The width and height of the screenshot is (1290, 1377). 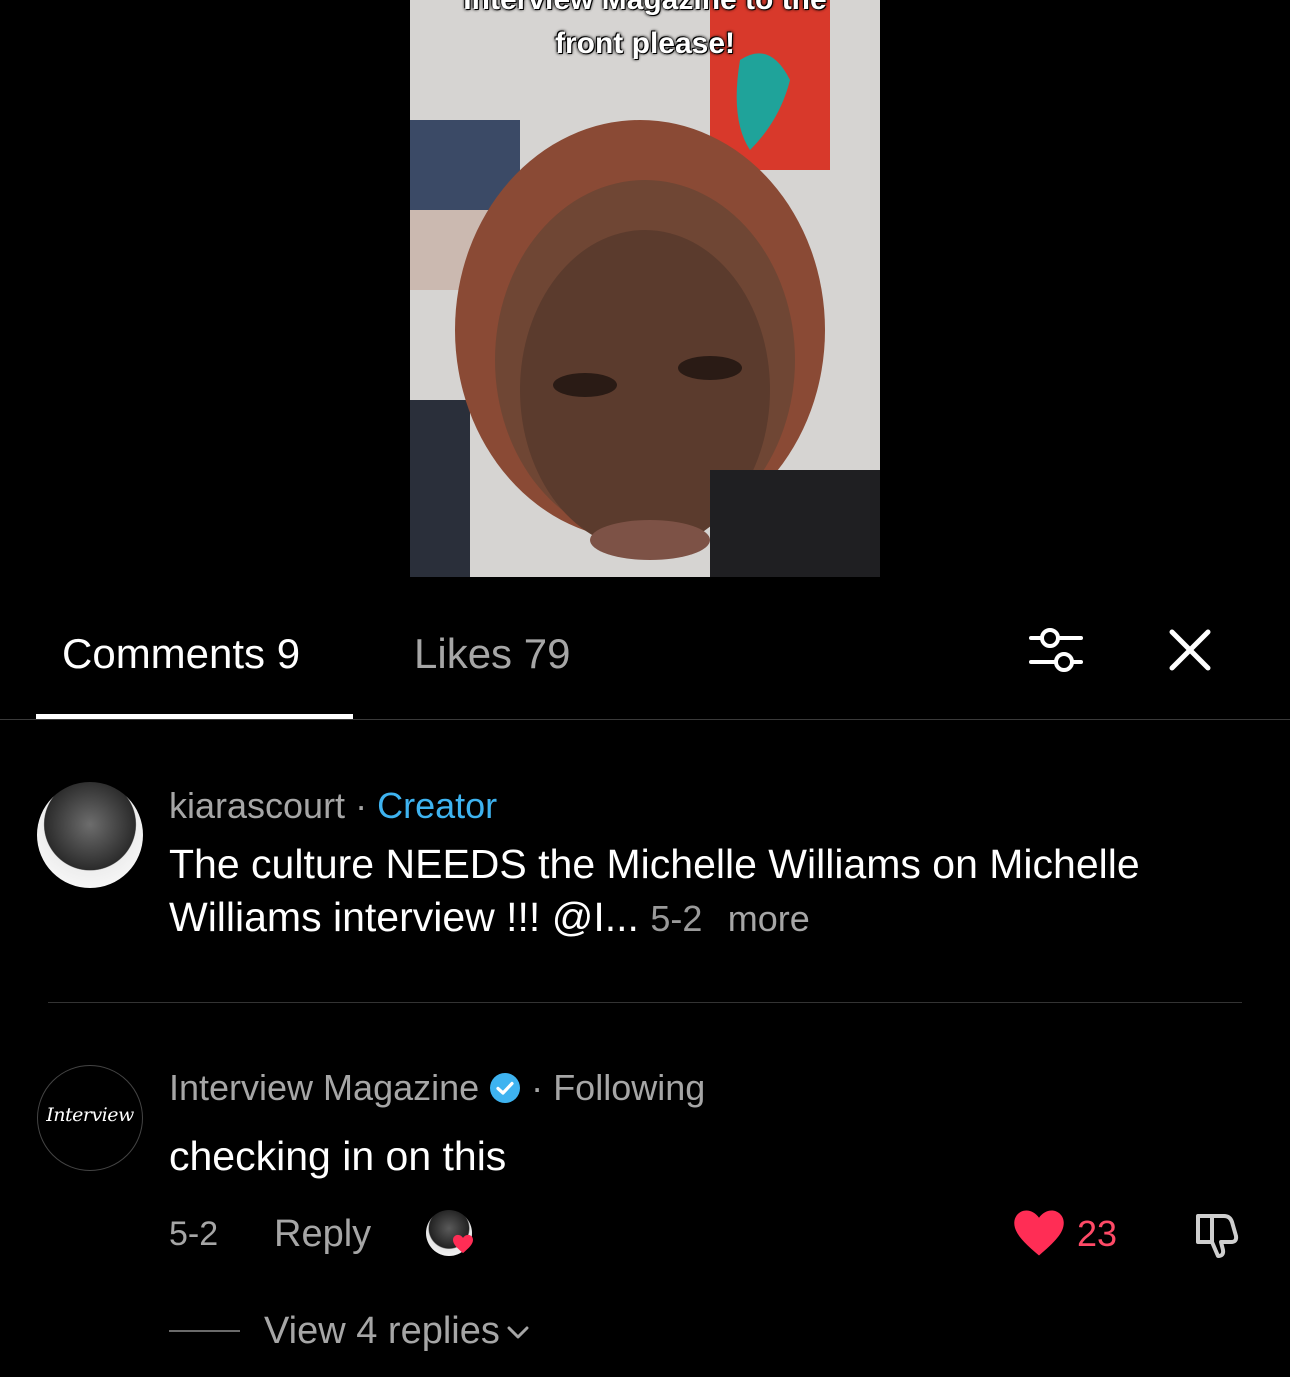 I want to click on like-count: 23, so click(x=1097, y=1233).